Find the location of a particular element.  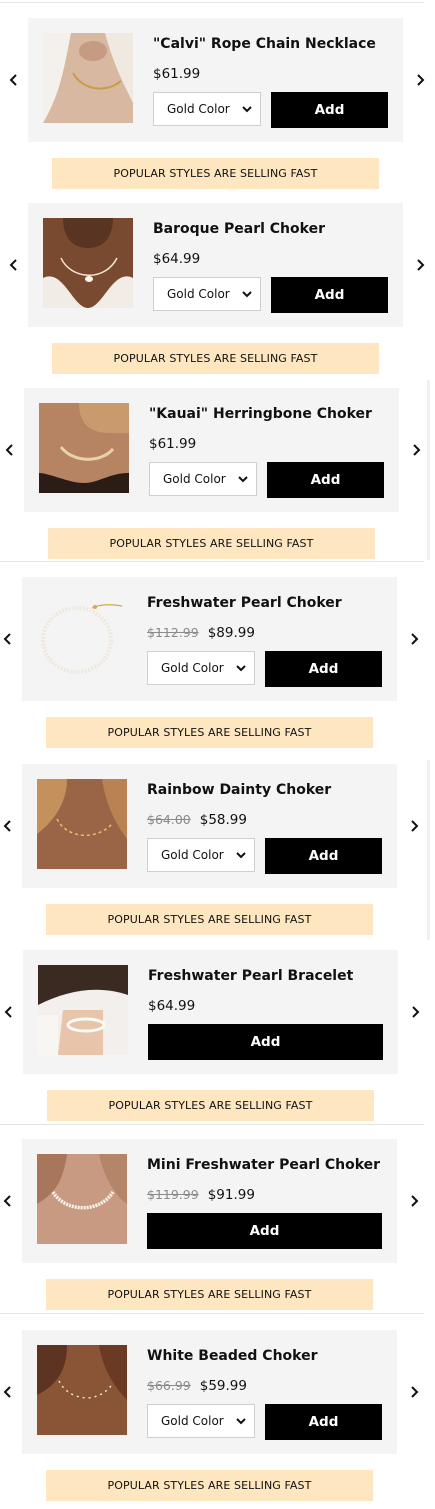

product-title: White Beaded Choker is located at coordinates (232, 1356).